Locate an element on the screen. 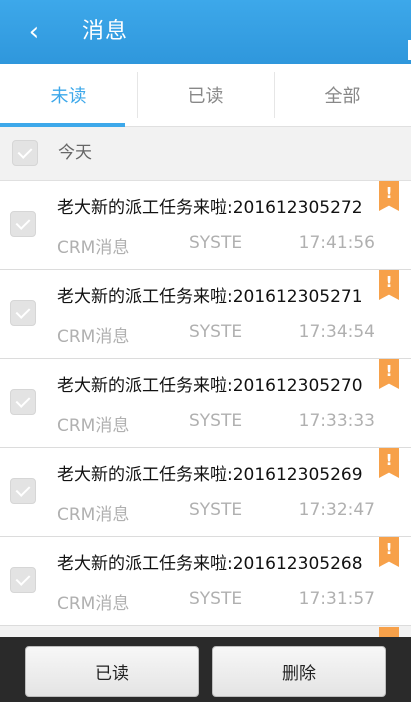  message-title: 老大新的派工任务来啦:201612305268 is located at coordinates (210, 564).